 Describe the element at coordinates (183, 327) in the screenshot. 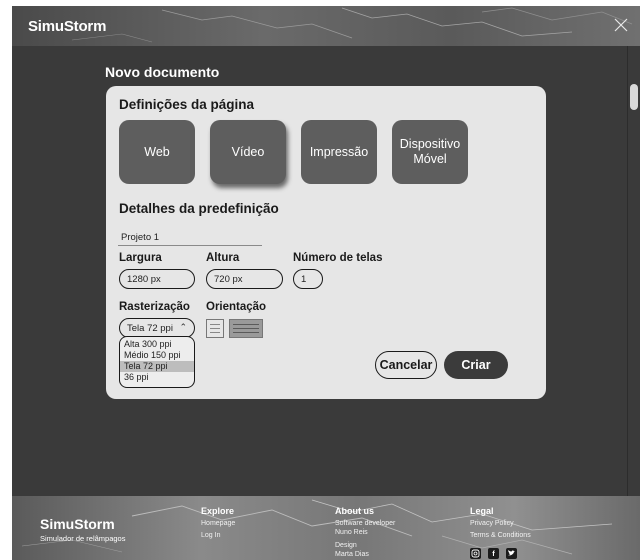

I see `chevron-up-icon: ⌃` at that location.